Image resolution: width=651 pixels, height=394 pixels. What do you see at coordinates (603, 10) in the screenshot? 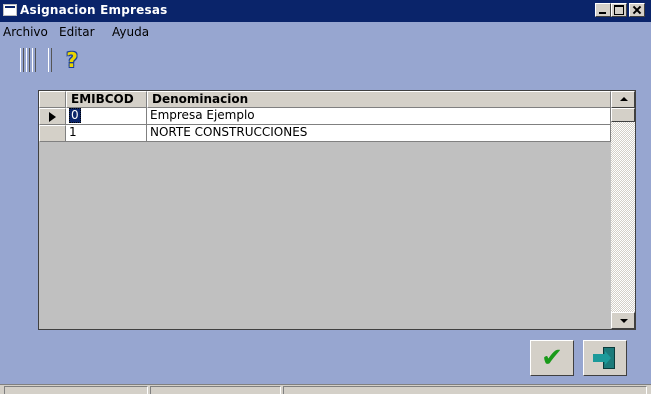
I see `minimize-button` at bounding box center [603, 10].